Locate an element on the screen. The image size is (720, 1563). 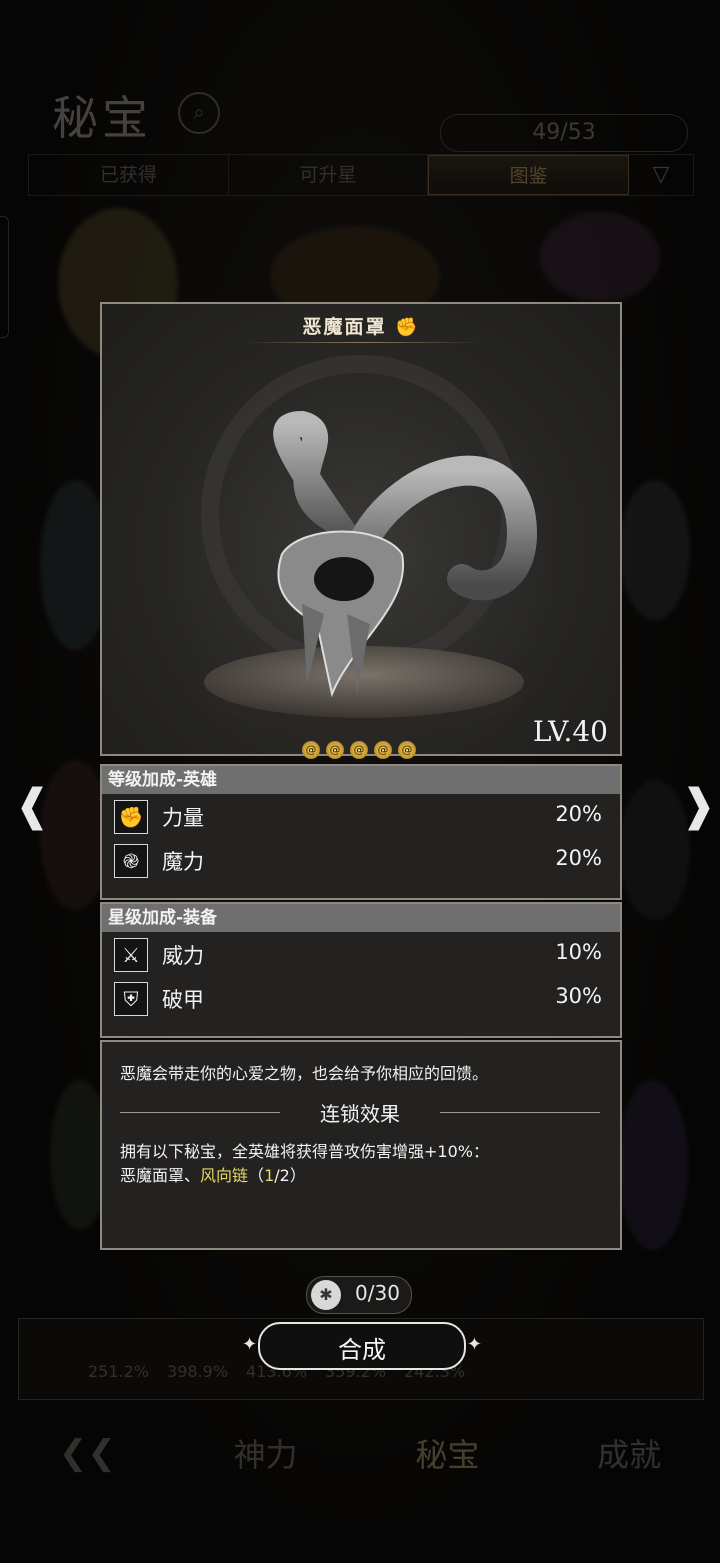
chain-effect-text: 拥有以下秘宝，全英雄将获得普攻伤害增强+10%： 恶魔面罩、风向链（1/2） is located at coordinates (360, 1164).